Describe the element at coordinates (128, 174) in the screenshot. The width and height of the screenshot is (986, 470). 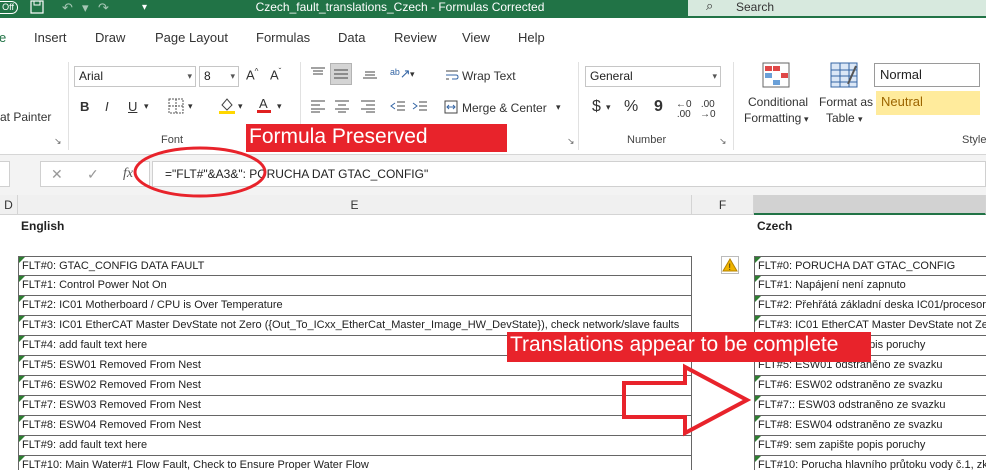
I see `insert-function-icon: fx` at that location.